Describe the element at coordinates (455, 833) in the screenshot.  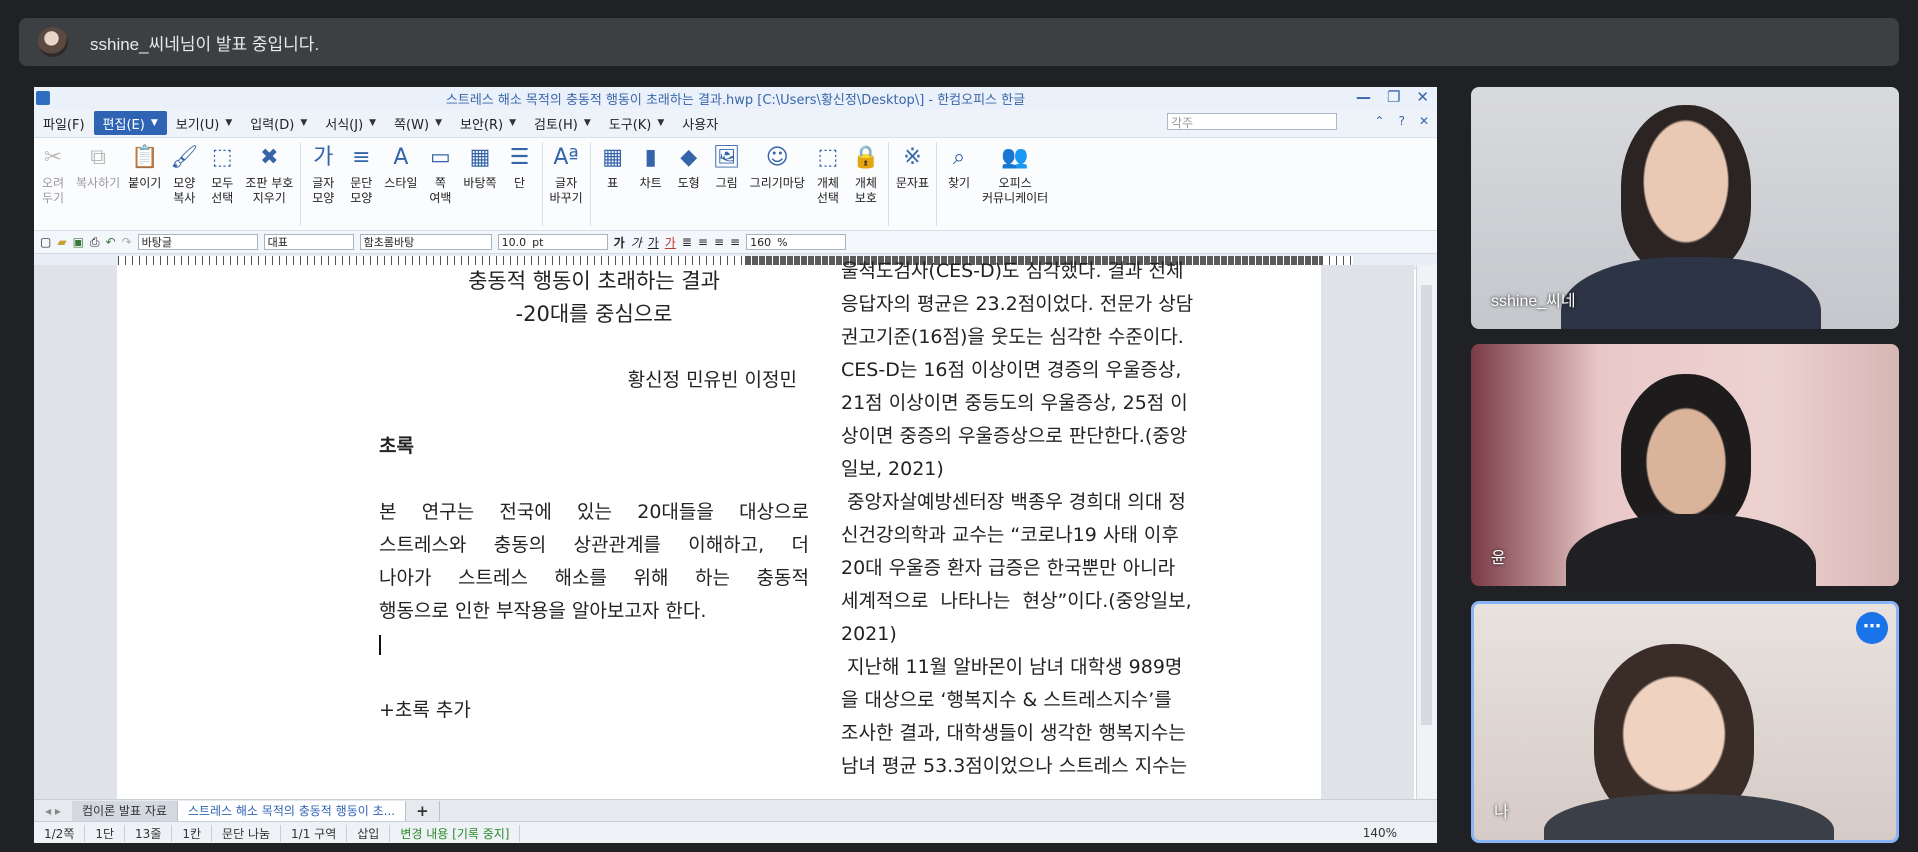
I see `status-track-changes: 변경 내용 [기록 중지]` at that location.